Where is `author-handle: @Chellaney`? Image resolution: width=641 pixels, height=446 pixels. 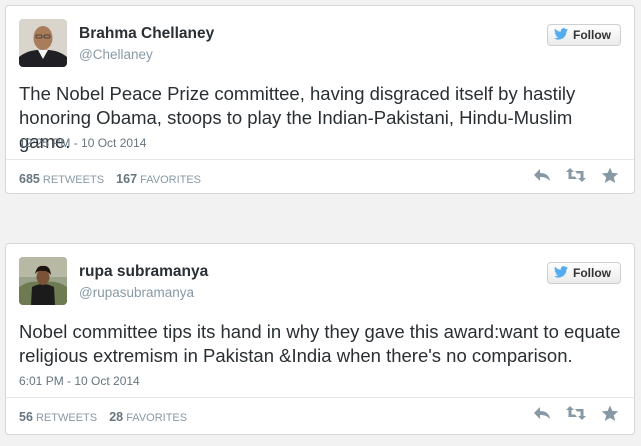 author-handle: @Chellaney is located at coordinates (116, 54).